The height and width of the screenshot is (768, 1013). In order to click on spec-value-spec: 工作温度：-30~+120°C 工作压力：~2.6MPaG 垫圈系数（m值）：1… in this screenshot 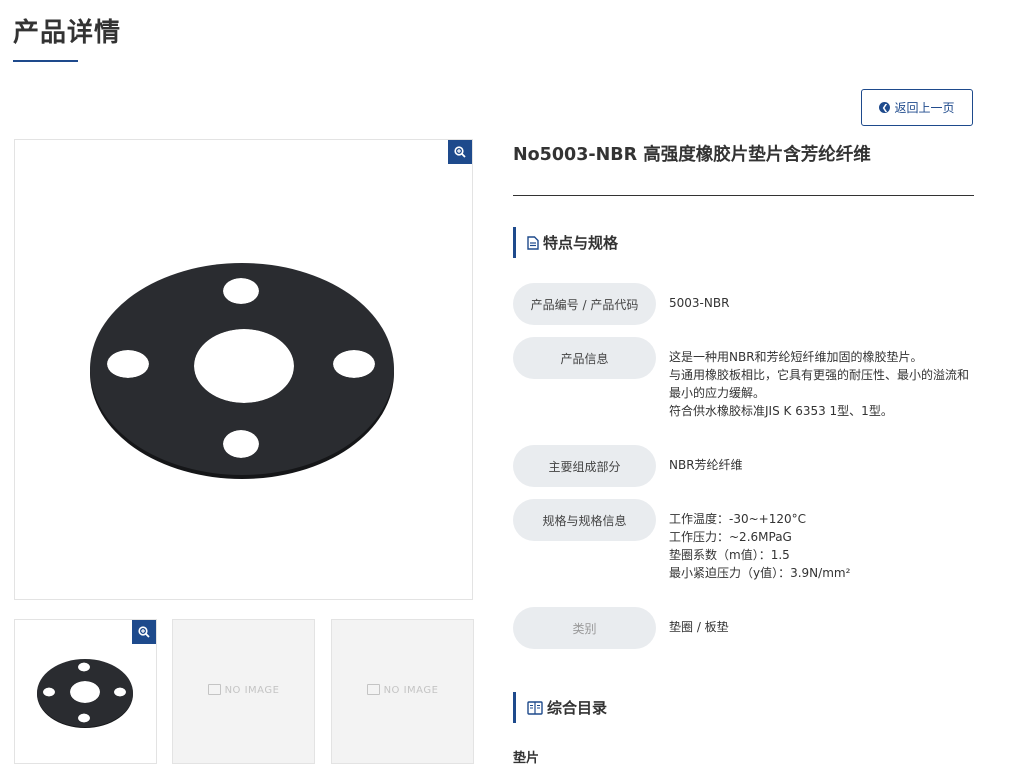, I will do `click(760, 546)`.